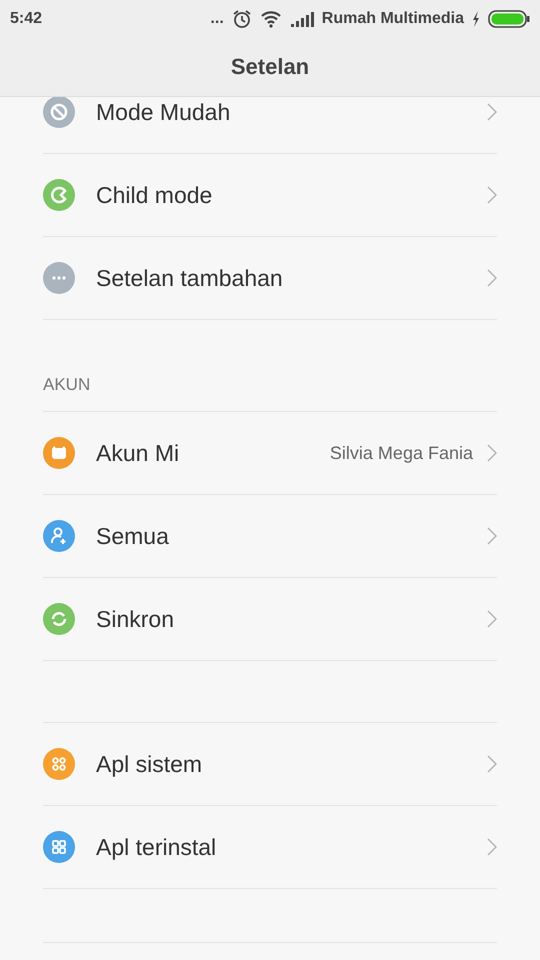 This screenshot has width=540, height=960. I want to click on settings-item: Apl terinstal, so click(270, 847).